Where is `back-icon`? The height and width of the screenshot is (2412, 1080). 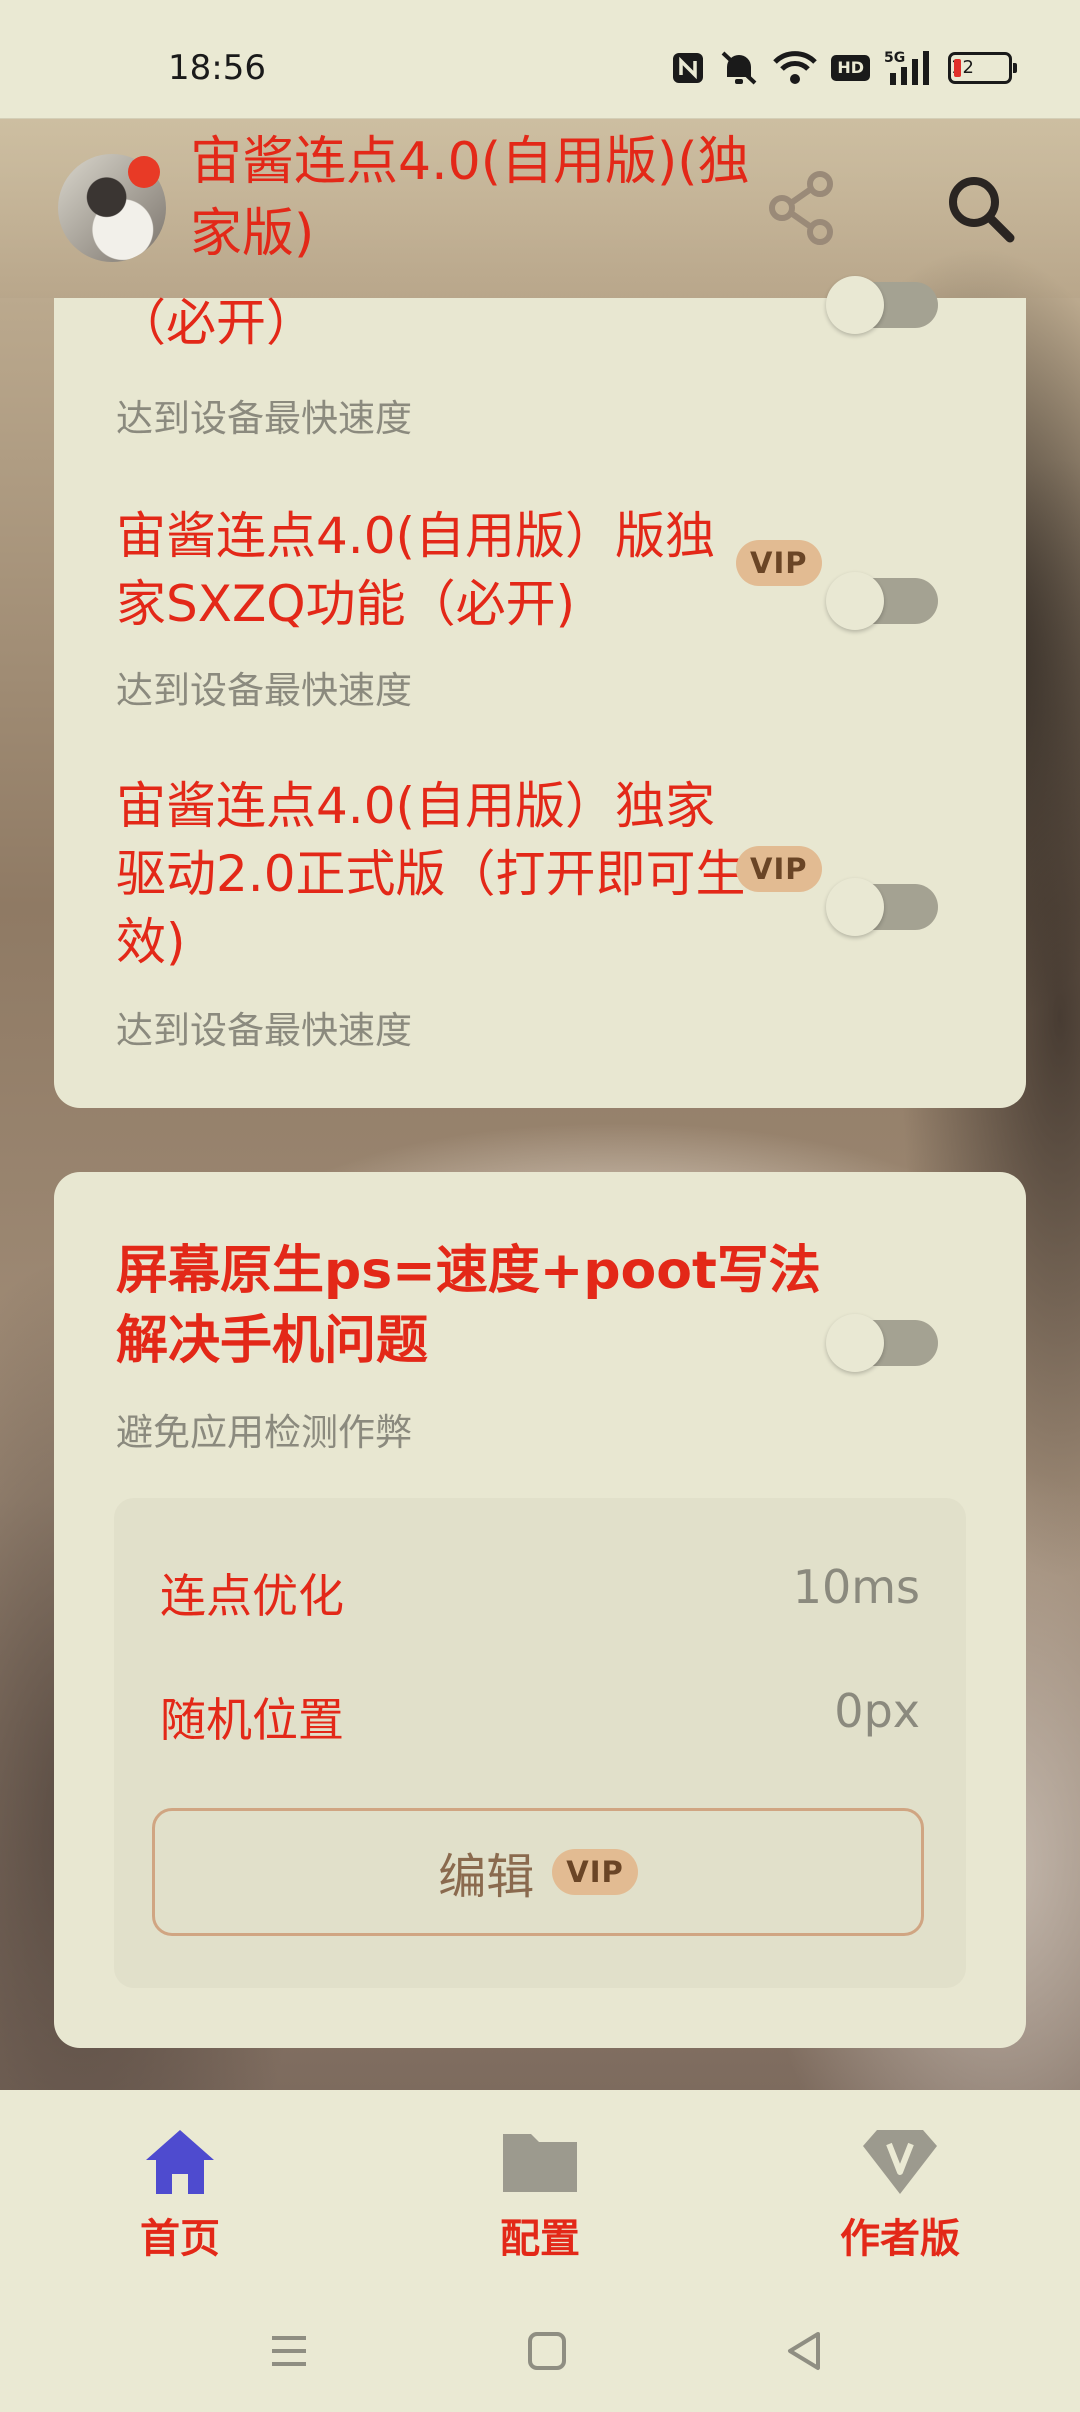 back-icon is located at coordinates (805, 2351).